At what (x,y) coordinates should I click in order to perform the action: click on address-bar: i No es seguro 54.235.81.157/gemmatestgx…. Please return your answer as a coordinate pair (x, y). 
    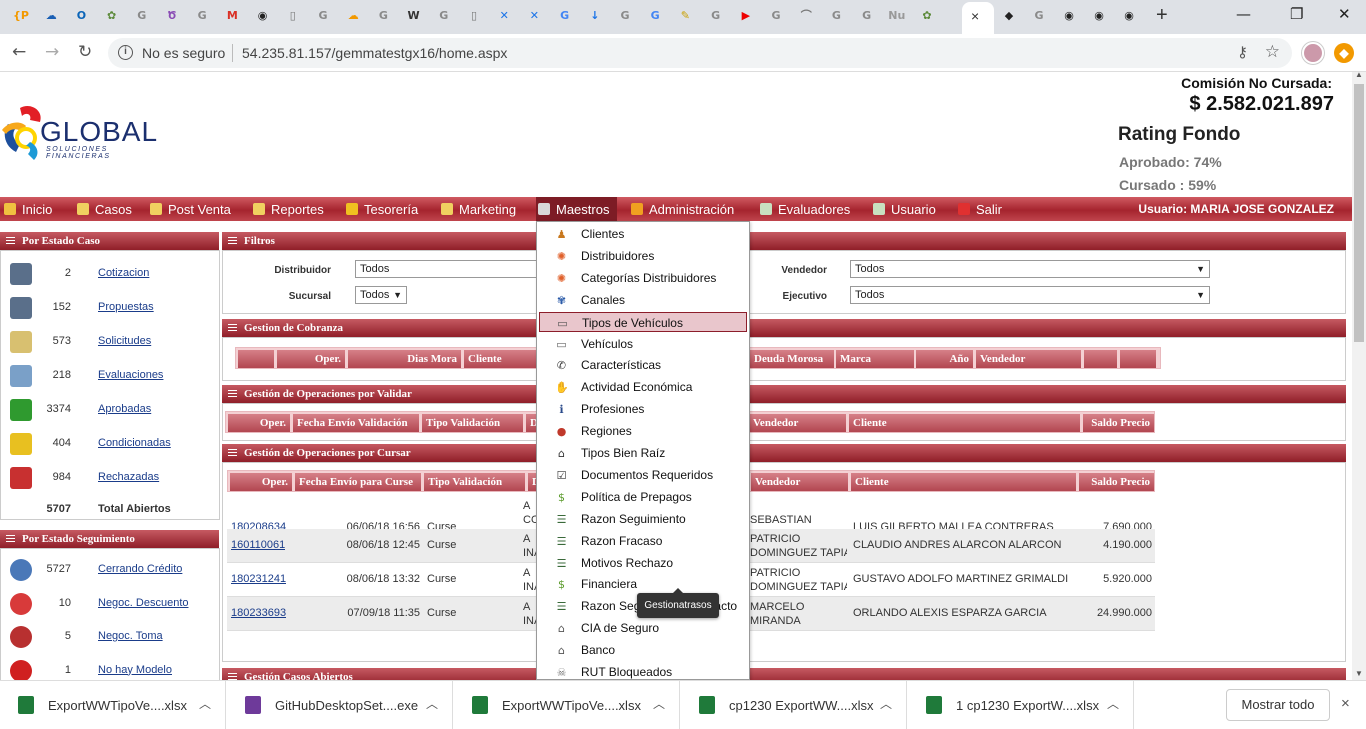
    Looking at the image, I should click on (700, 53).